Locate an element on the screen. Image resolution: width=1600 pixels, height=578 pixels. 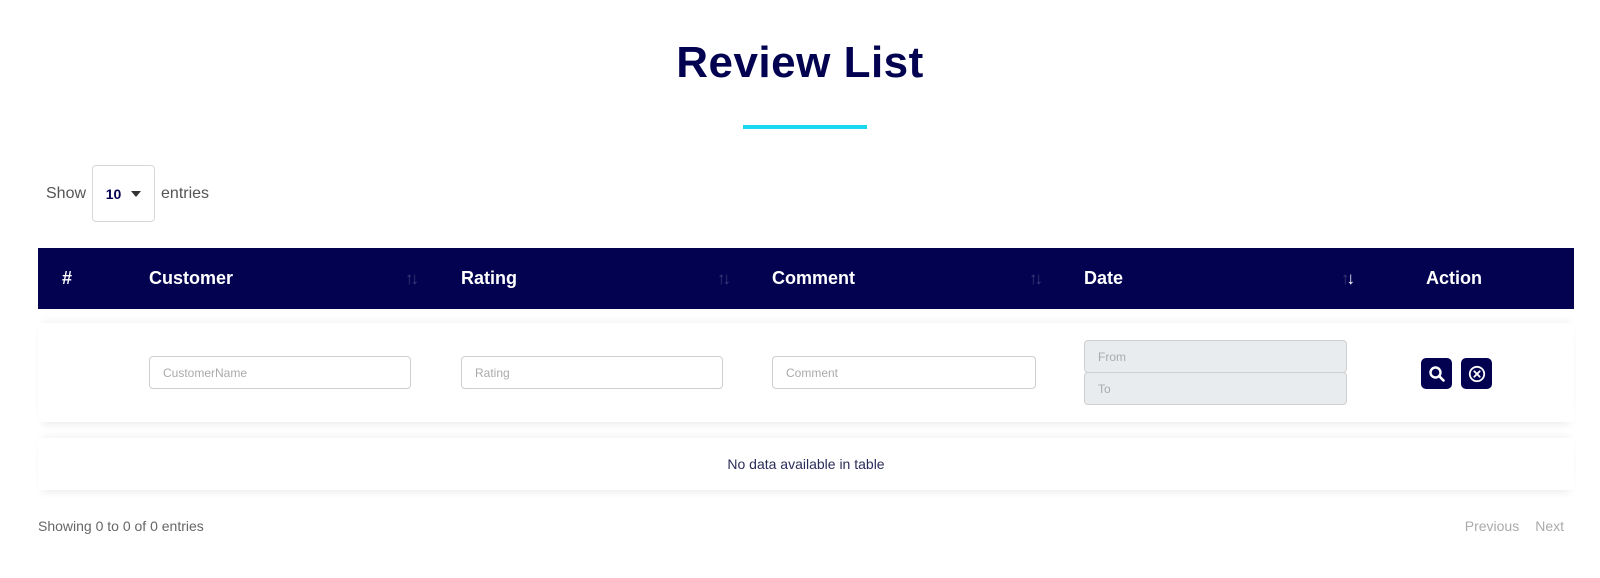
entries-per-page-select: 10 is located at coordinates (124, 193).